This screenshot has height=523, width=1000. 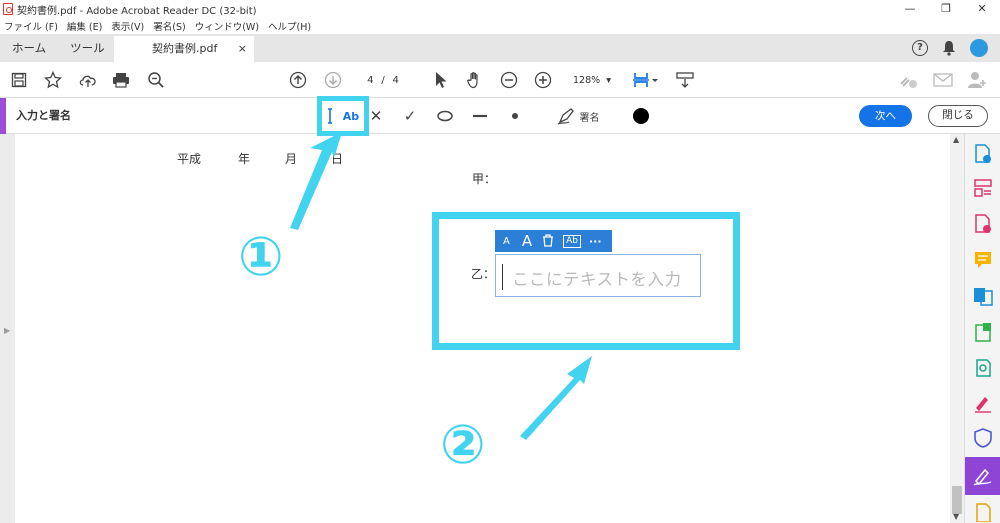 What do you see at coordinates (29, 48) in the screenshot?
I see `tab-home: ホーム` at bounding box center [29, 48].